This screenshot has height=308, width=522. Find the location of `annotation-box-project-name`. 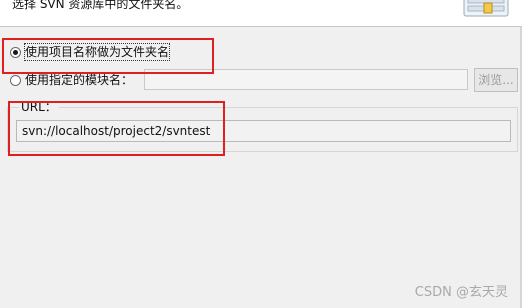

annotation-box-project-name is located at coordinates (108, 56).